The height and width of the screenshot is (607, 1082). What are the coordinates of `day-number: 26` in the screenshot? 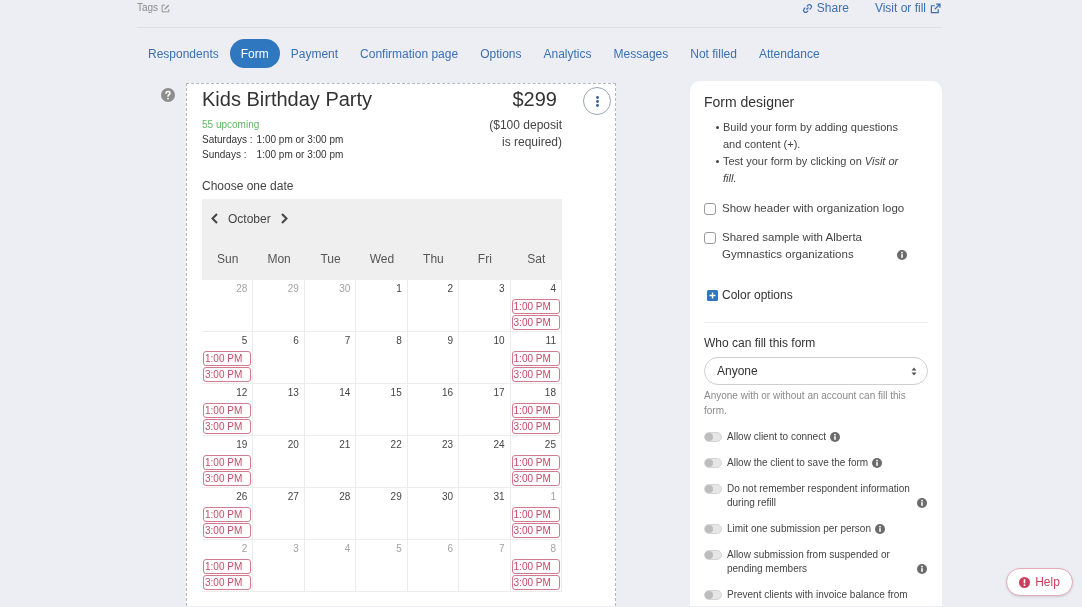 It's located at (242, 496).